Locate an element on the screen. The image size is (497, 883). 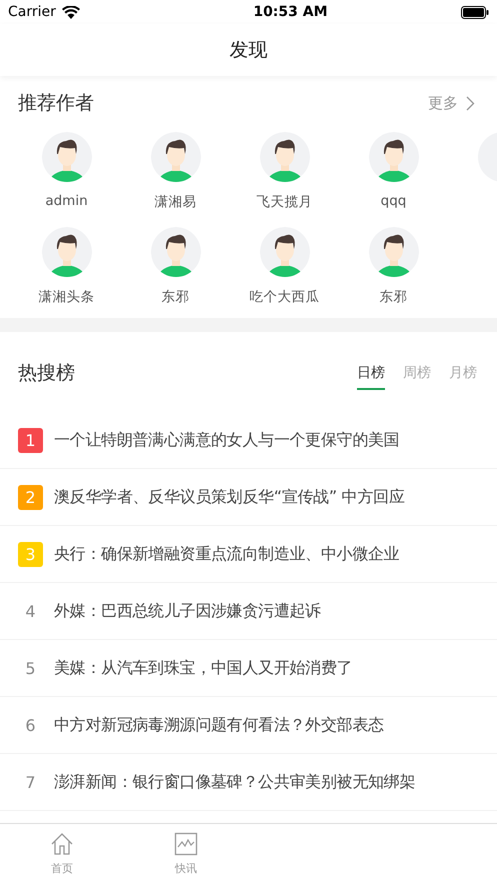
section-title: 推荐作者 is located at coordinates (56, 103).